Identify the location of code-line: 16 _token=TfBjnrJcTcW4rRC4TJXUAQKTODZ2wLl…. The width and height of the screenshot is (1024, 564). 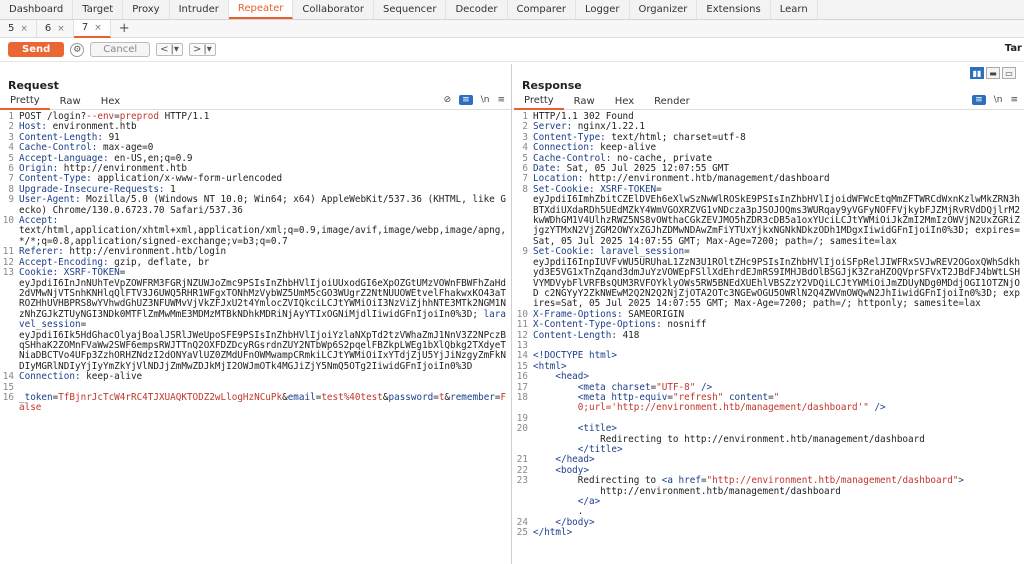
(255, 402).